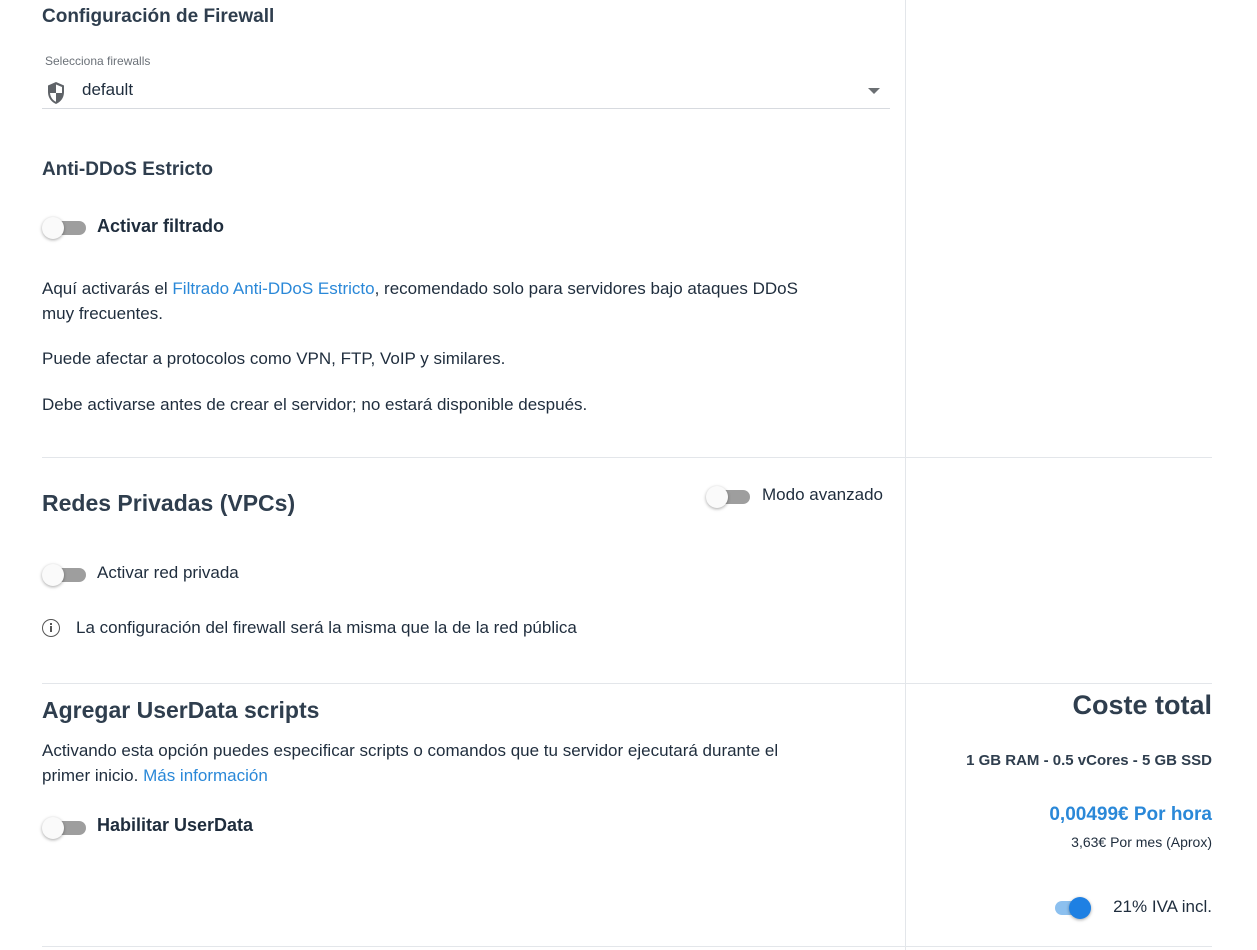  I want to click on vat-toggle, so click(1070, 908).